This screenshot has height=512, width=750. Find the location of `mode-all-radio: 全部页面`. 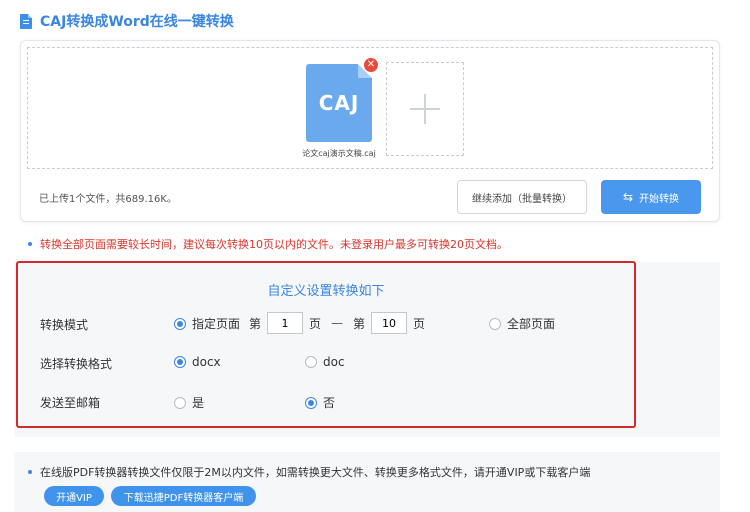

mode-all-radio: 全部页面 is located at coordinates (522, 323).